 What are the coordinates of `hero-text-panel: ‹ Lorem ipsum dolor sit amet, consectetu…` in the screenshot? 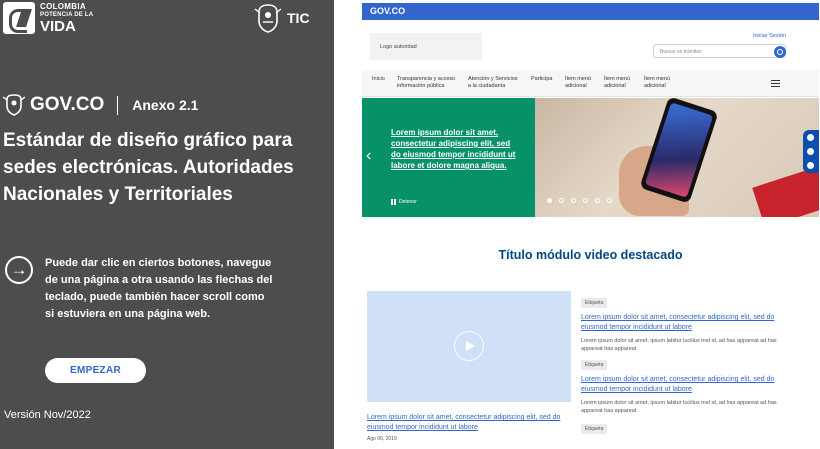 It's located at (448, 157).